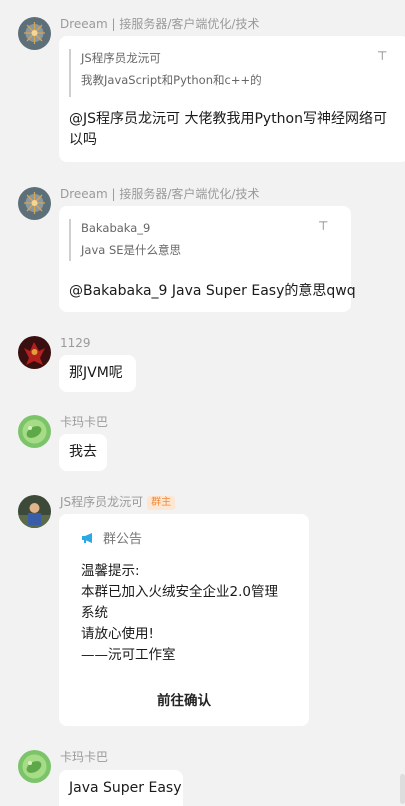 This screenshot has height=806, width=405. What do you see at coordinates (161, 503) in the screenshot?
I see `owner-badge: 群主` at bounding box center [161, 503].